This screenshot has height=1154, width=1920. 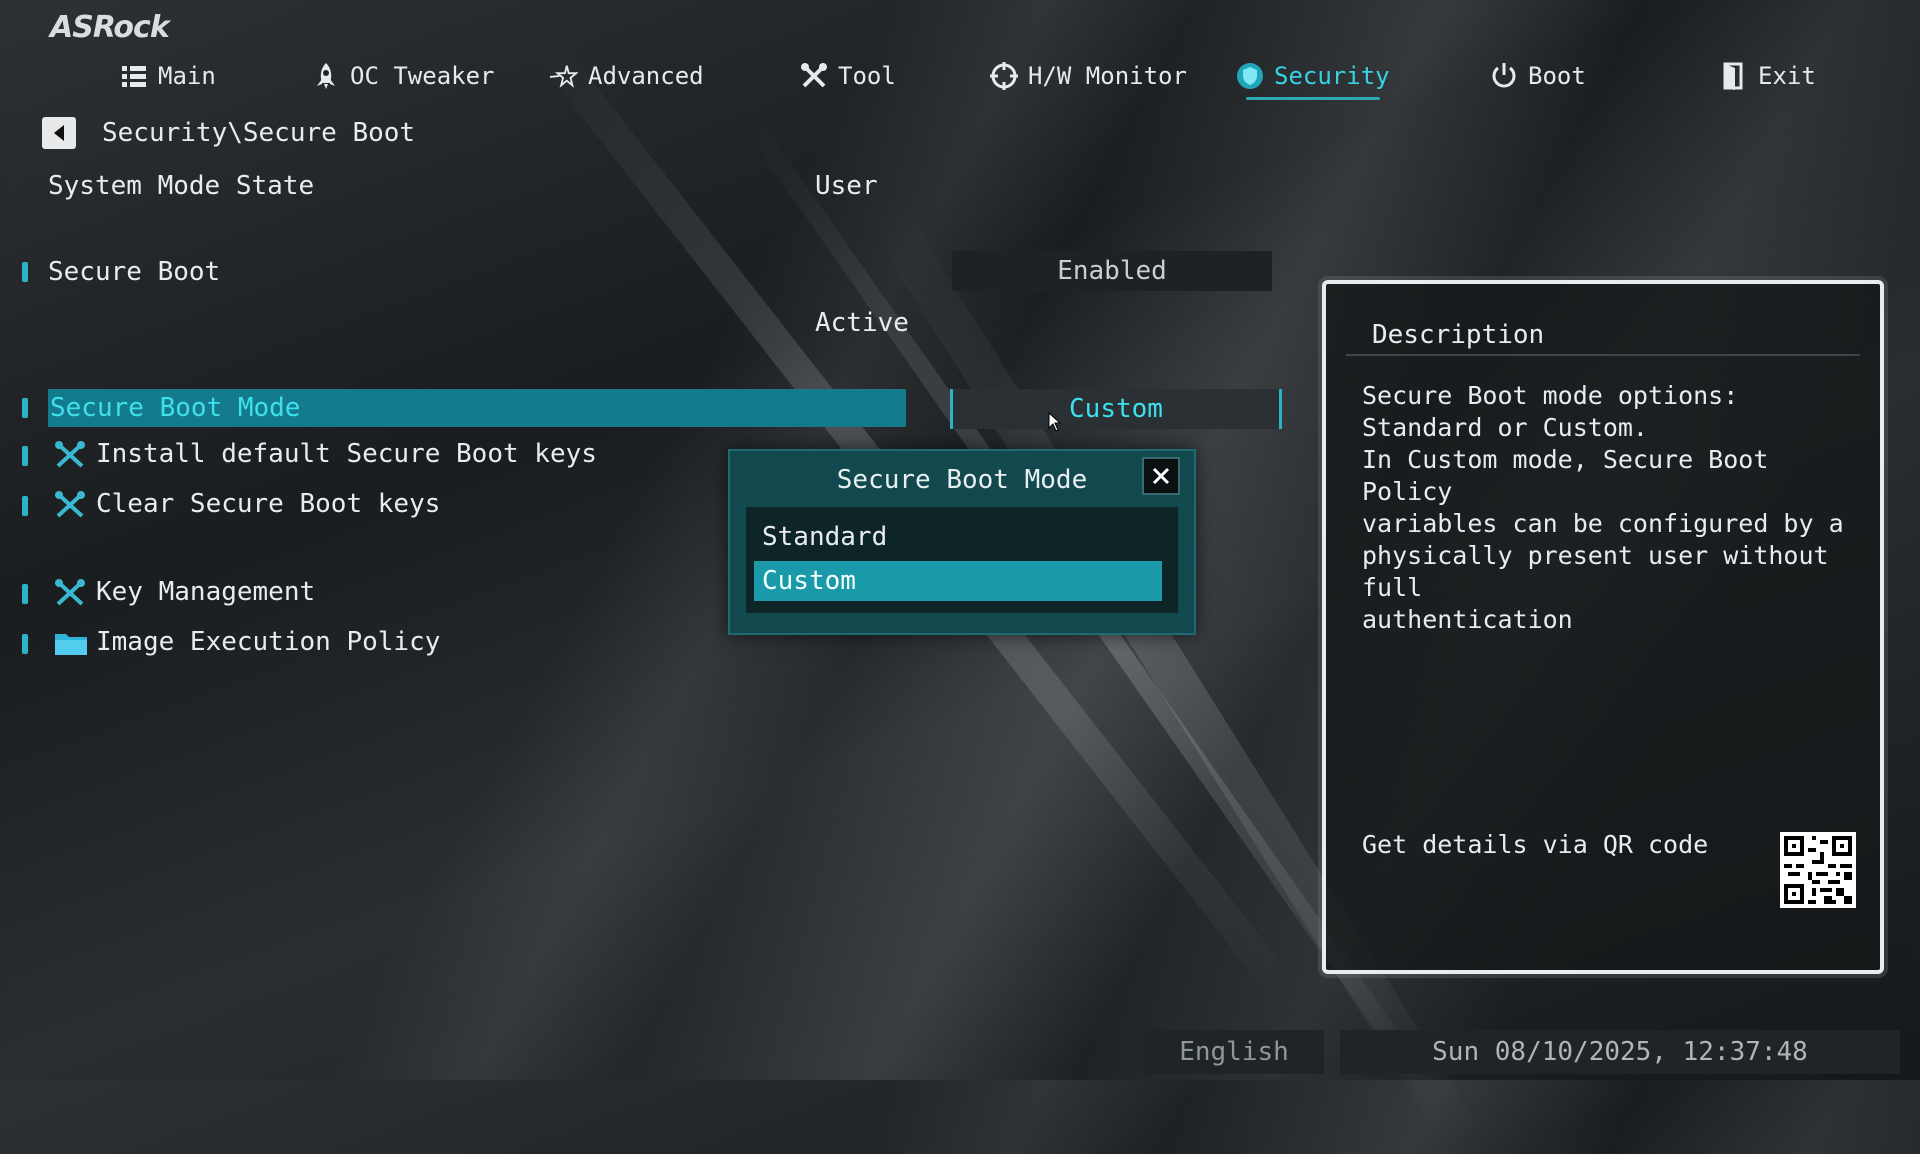 What do you see at coordinates (564, 76) in the screenshot?
I see `star-icon` at bounding box center [564, 76].